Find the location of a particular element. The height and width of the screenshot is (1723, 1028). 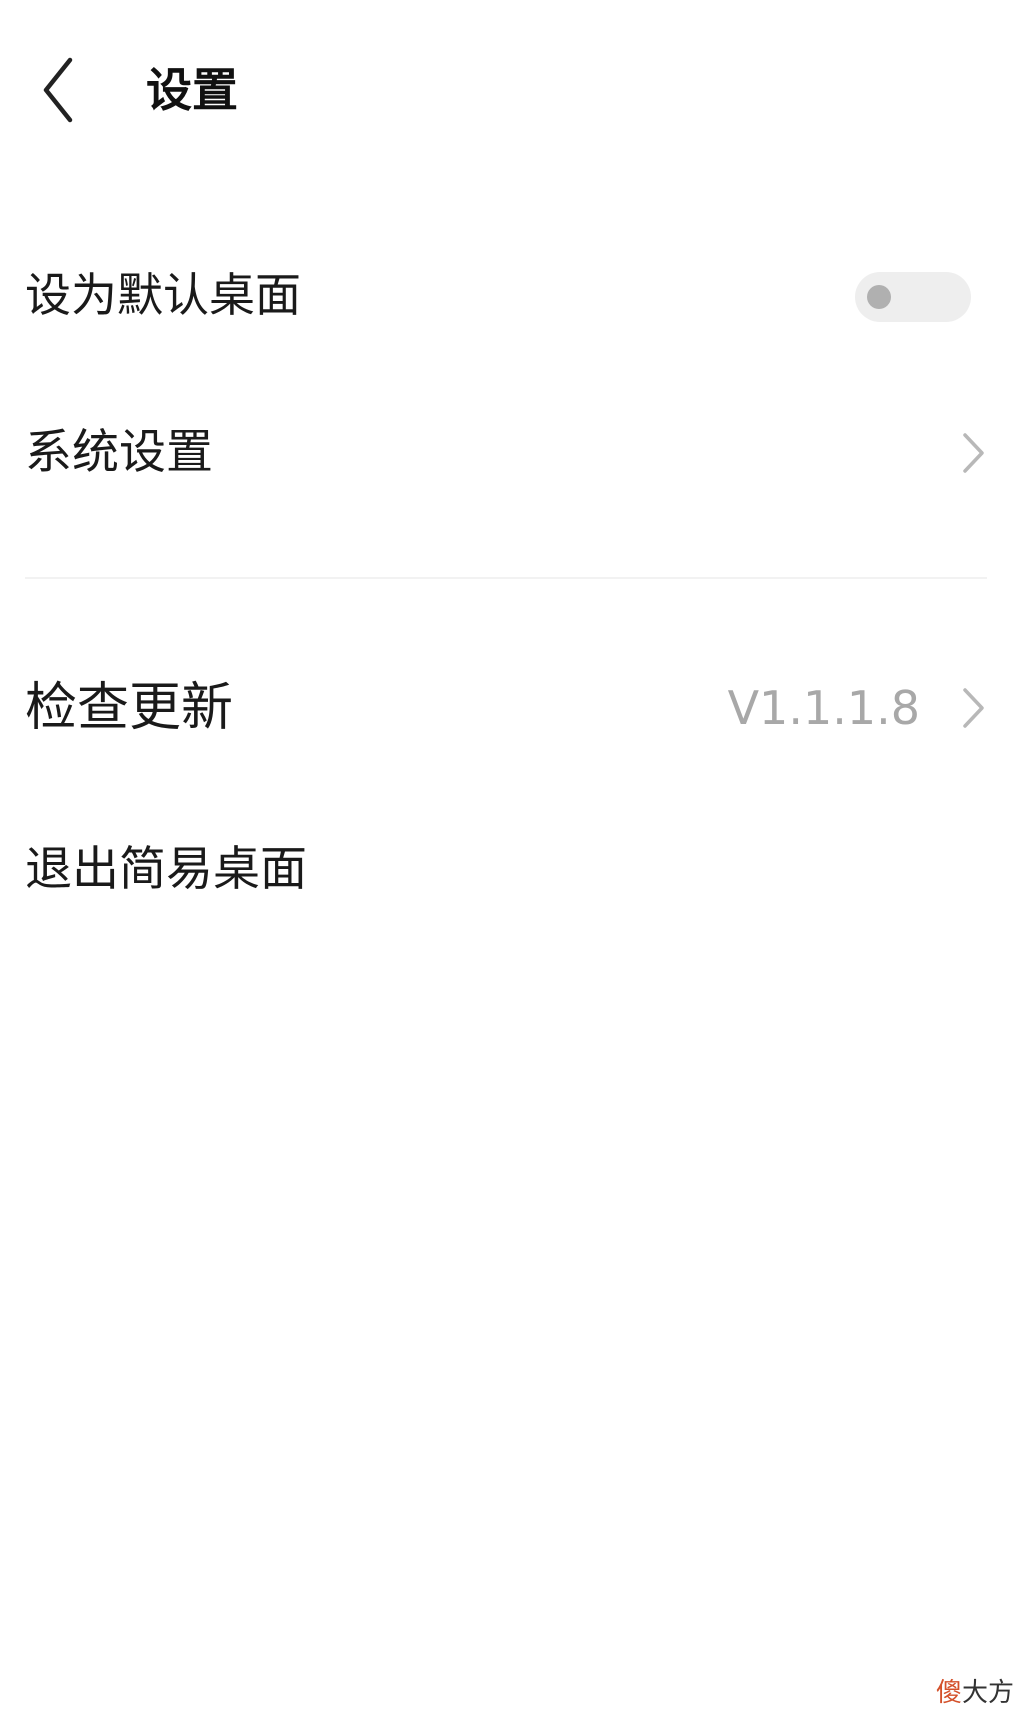

top-bar: 设置 is located at coordinates (514, 90).